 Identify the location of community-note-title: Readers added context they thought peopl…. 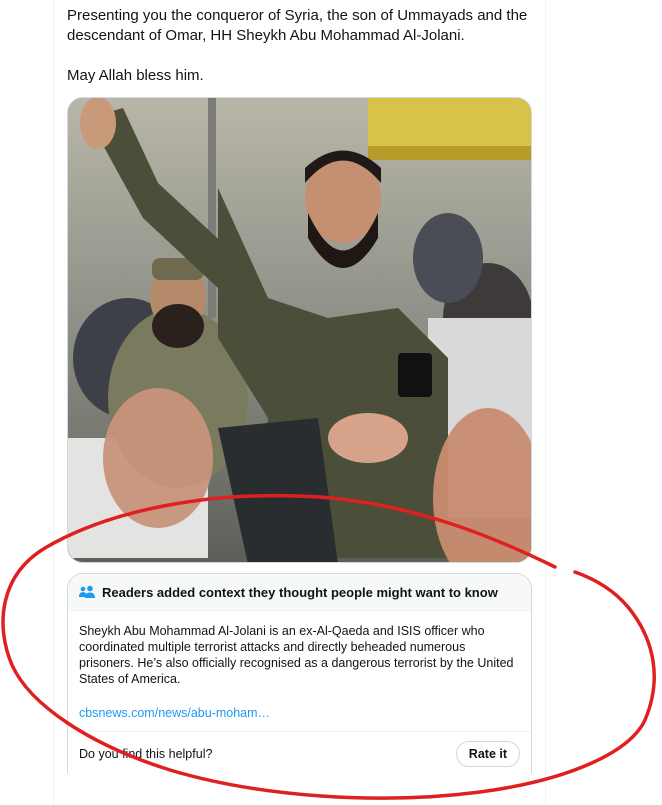
(300, 592).